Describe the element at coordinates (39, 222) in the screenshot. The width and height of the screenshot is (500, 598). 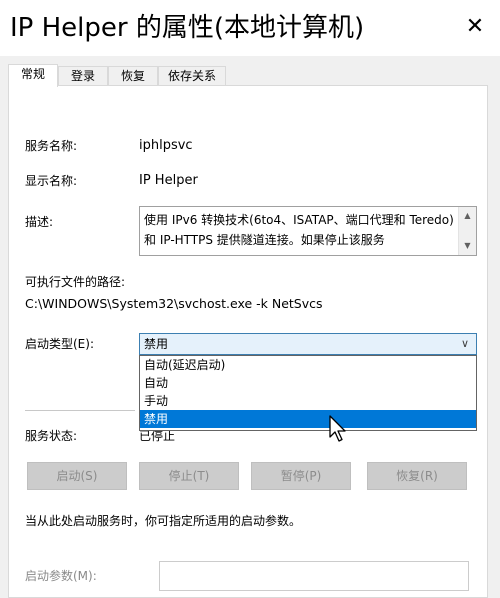
I see `description-label: 描述:` at that location.